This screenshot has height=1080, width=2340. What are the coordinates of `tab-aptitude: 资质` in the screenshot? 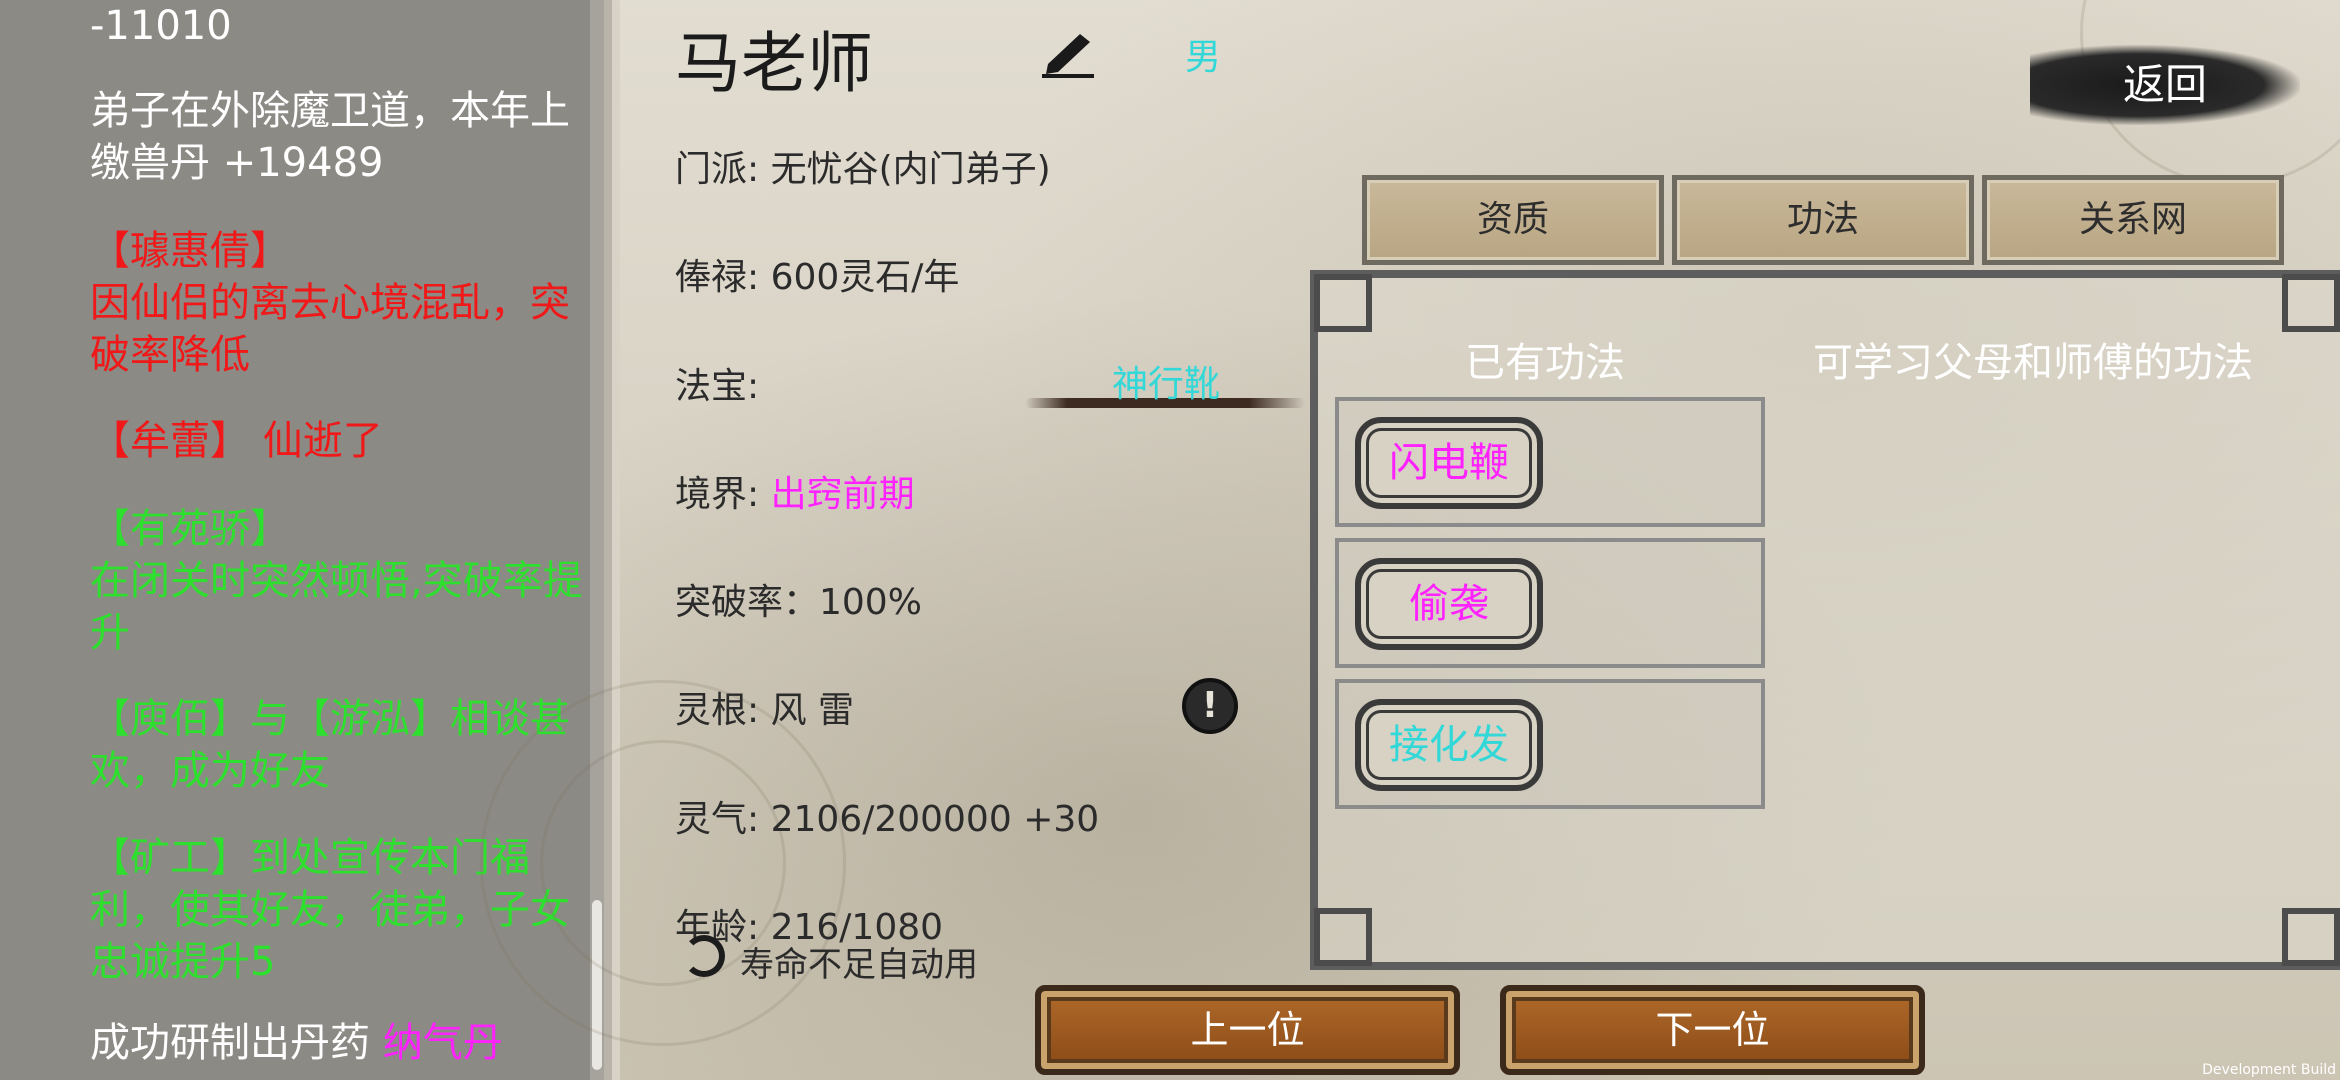 It's located at (1513, 220).